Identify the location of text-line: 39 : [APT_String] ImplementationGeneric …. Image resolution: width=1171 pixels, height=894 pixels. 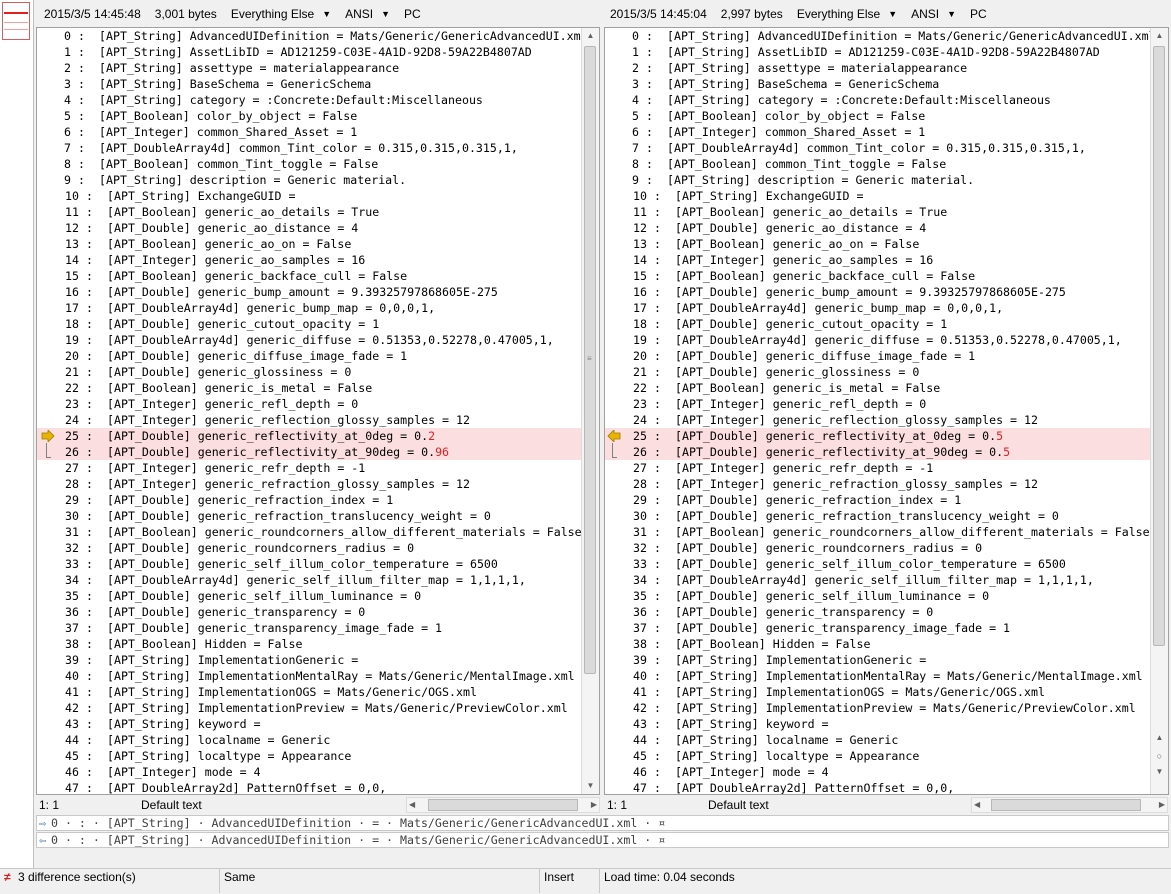
(878, 660).